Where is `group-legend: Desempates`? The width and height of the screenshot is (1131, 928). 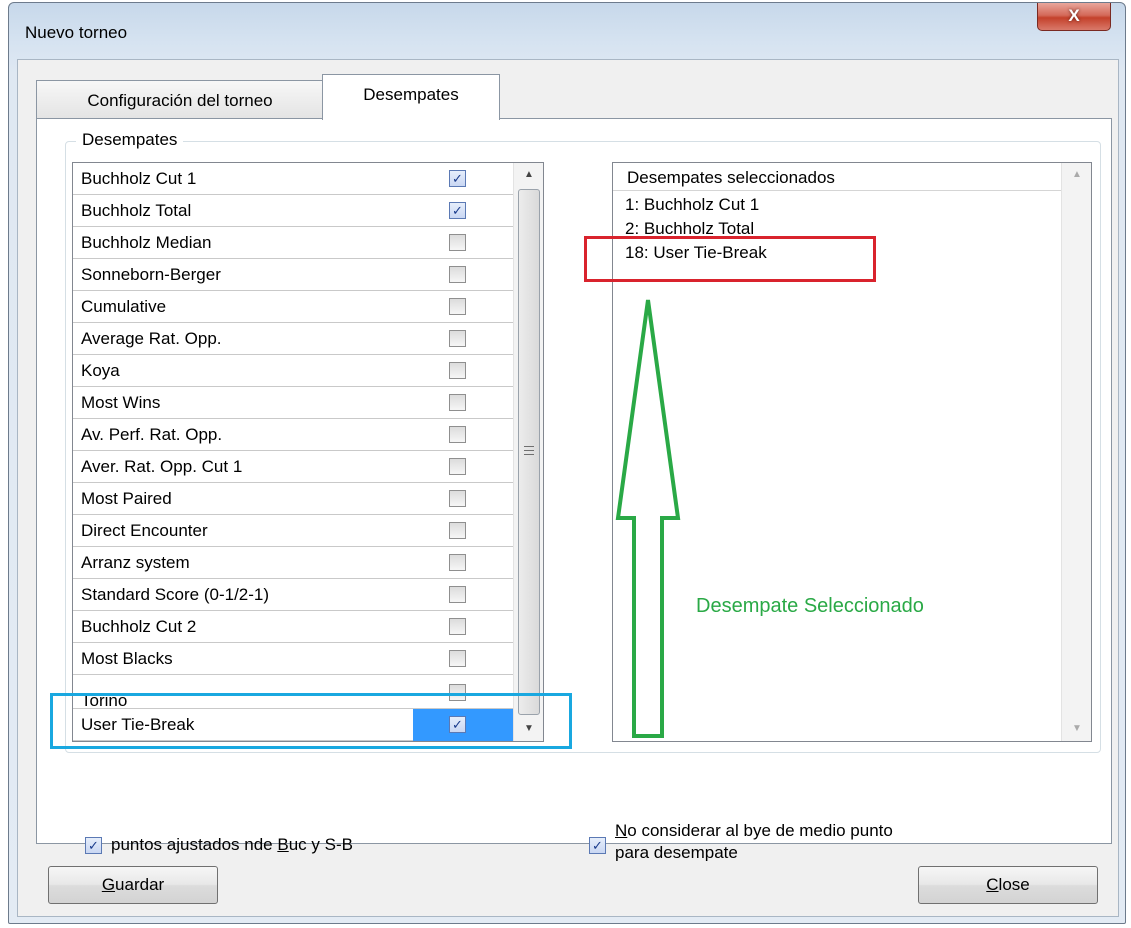
group-legend: Desempates is located at coordinates (130, 140).